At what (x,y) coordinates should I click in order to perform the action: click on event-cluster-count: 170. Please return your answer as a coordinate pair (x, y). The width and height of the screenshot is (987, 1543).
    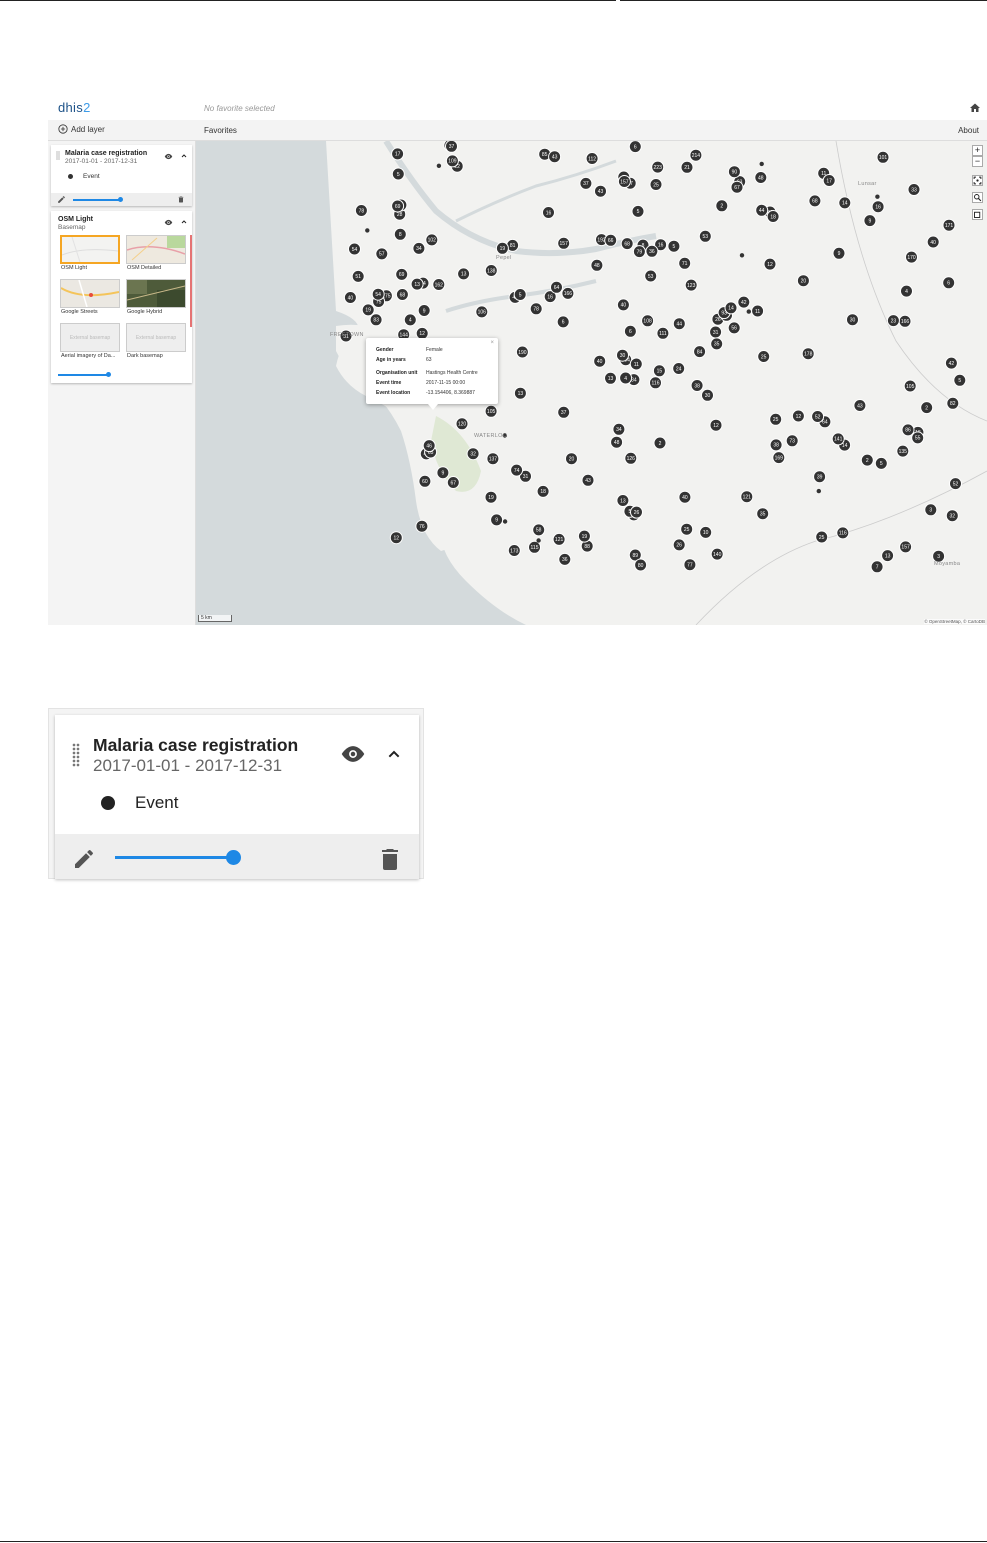
    Looking at the image, I should click on (911, 258).